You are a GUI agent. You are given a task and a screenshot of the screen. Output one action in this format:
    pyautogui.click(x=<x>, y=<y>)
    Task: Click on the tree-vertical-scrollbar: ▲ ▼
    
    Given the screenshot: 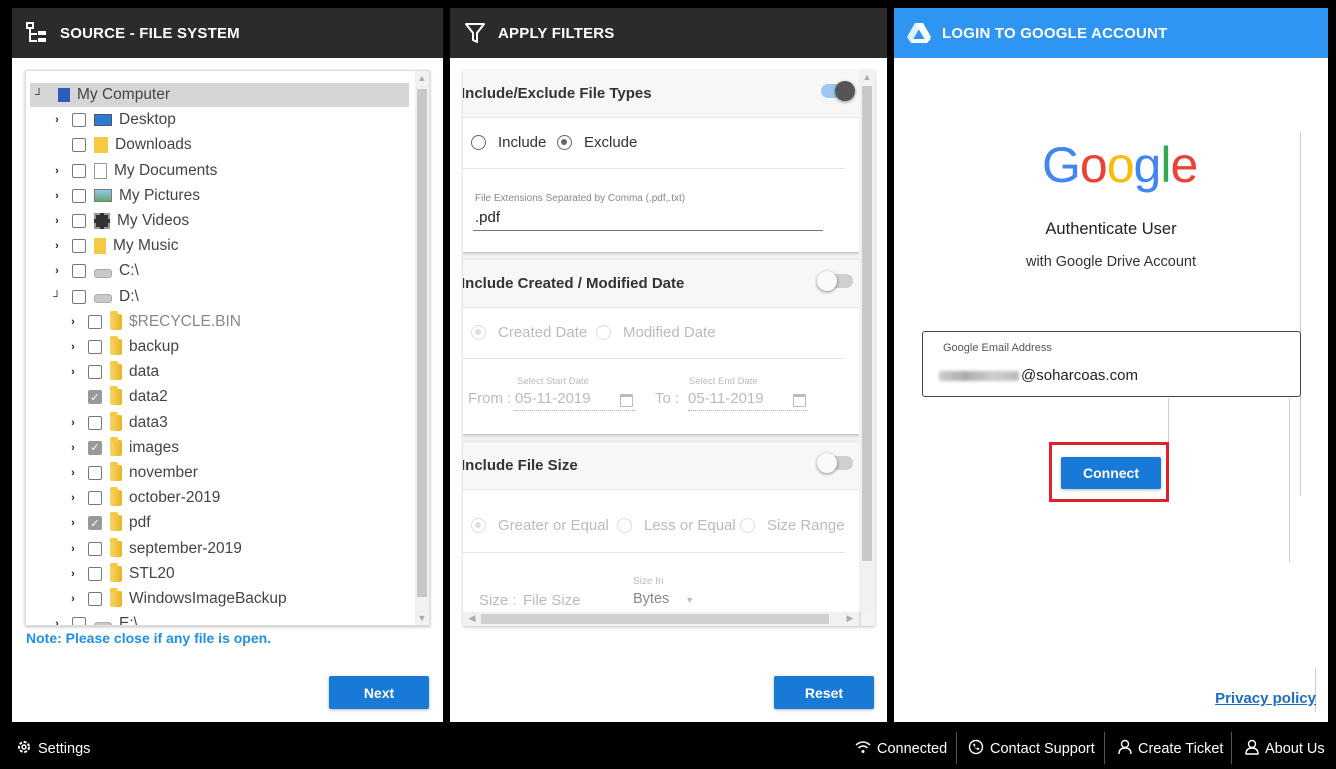 What is the action you would take?
    pyautogui.click(x=422, y=348)
    